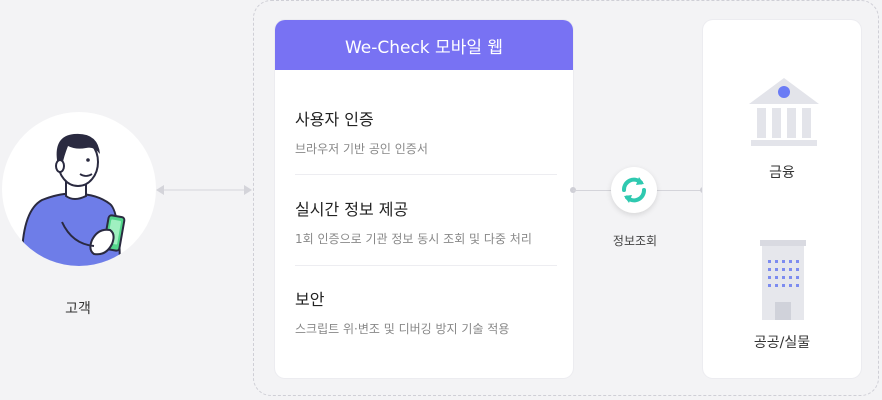  I want to click on institution-finance-label: 금융, so click(782, 173).